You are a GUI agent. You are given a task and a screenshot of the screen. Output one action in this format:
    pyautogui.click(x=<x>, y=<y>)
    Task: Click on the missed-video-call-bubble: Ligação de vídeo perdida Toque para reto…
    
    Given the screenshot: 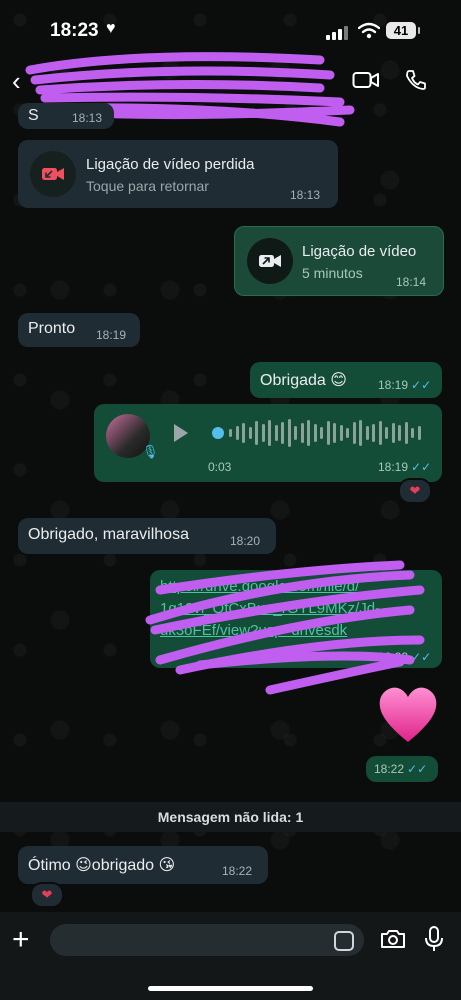 What is the action you would take?
    pyautogui.click(x=178, y=174)
    